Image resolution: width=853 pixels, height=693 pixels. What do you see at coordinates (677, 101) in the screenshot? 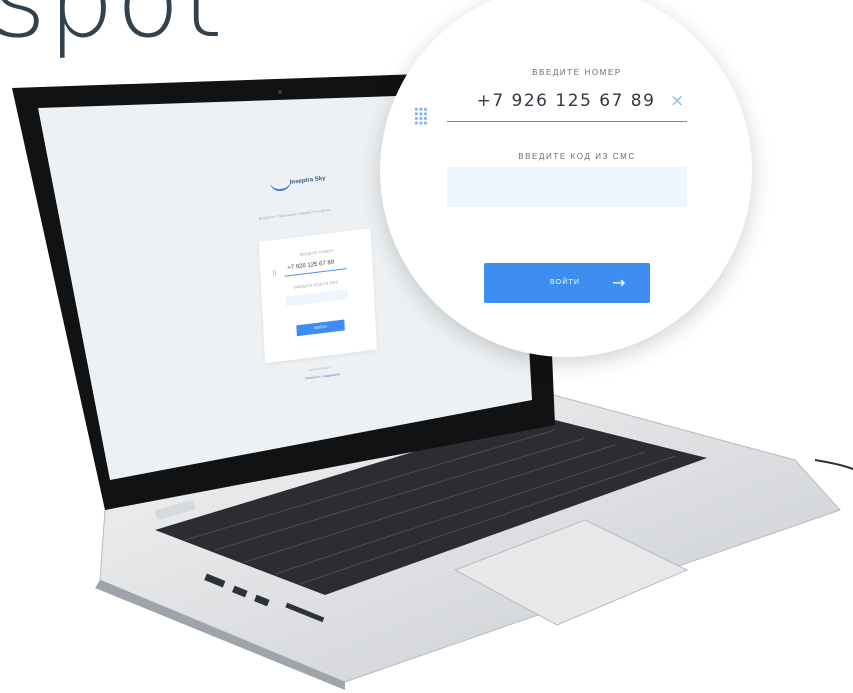
I see `clear-icon: ×` at bounding box center [677, 101].